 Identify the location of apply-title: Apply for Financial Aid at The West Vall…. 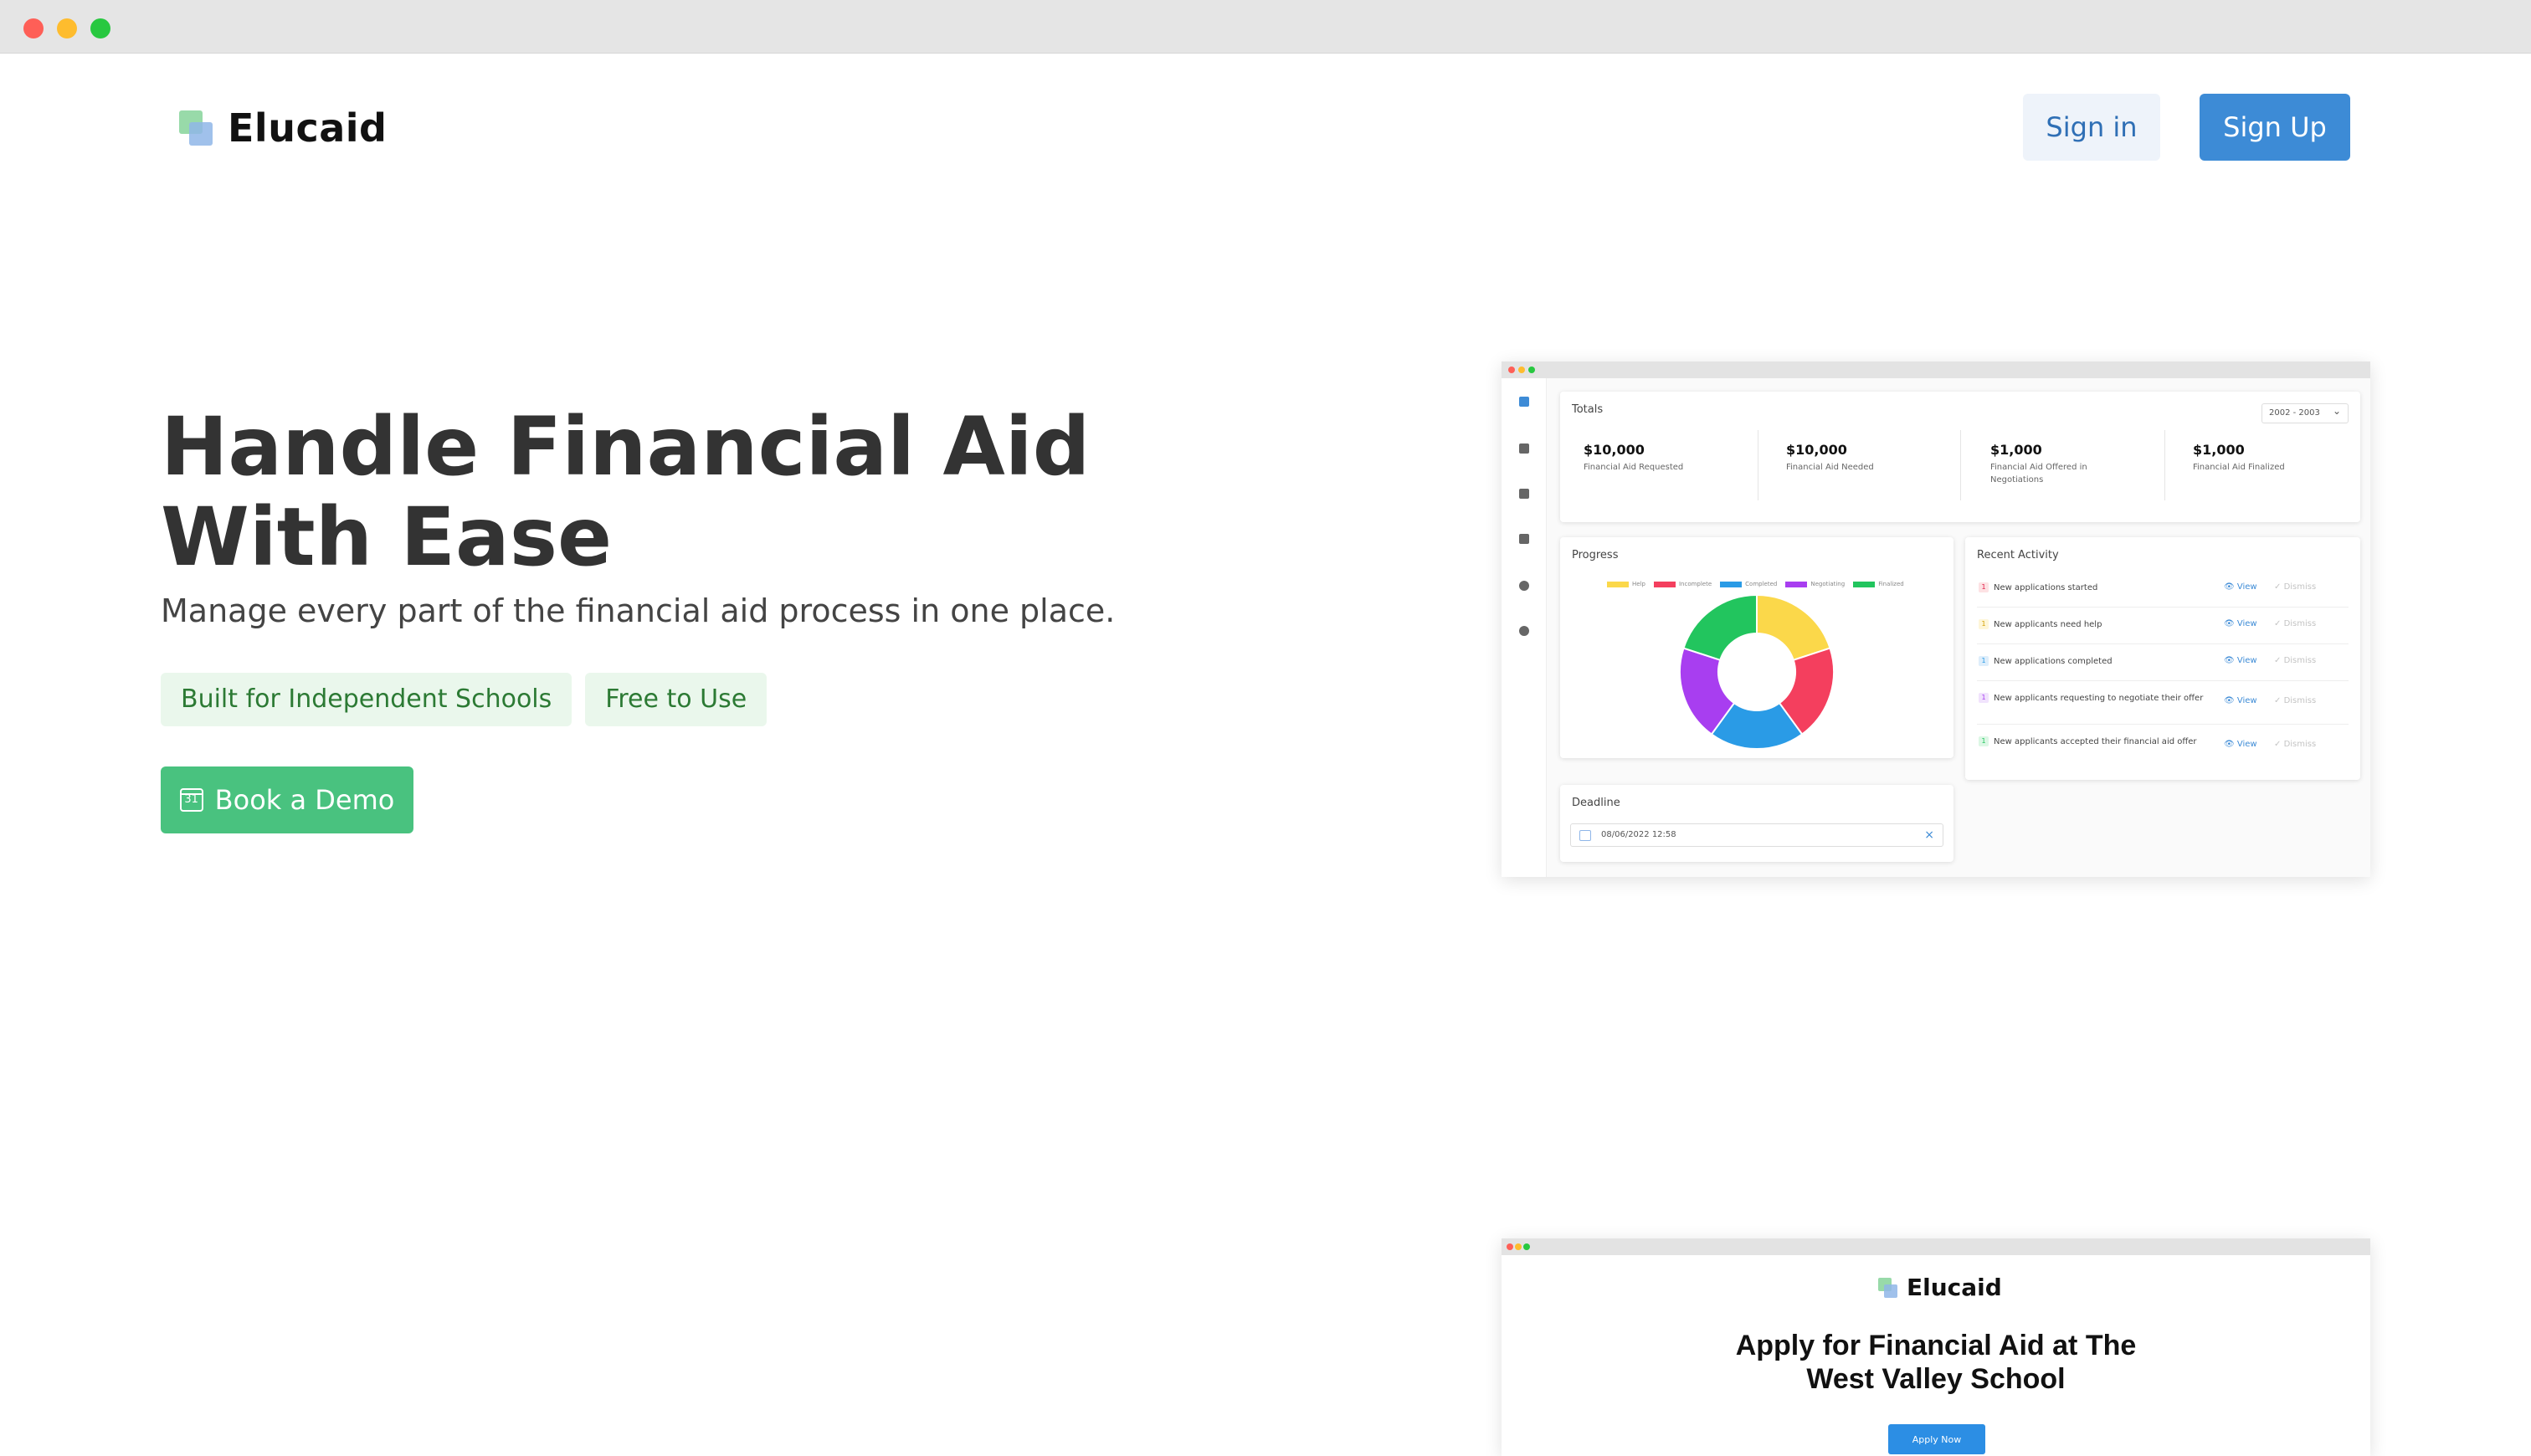
(1936, 1362).